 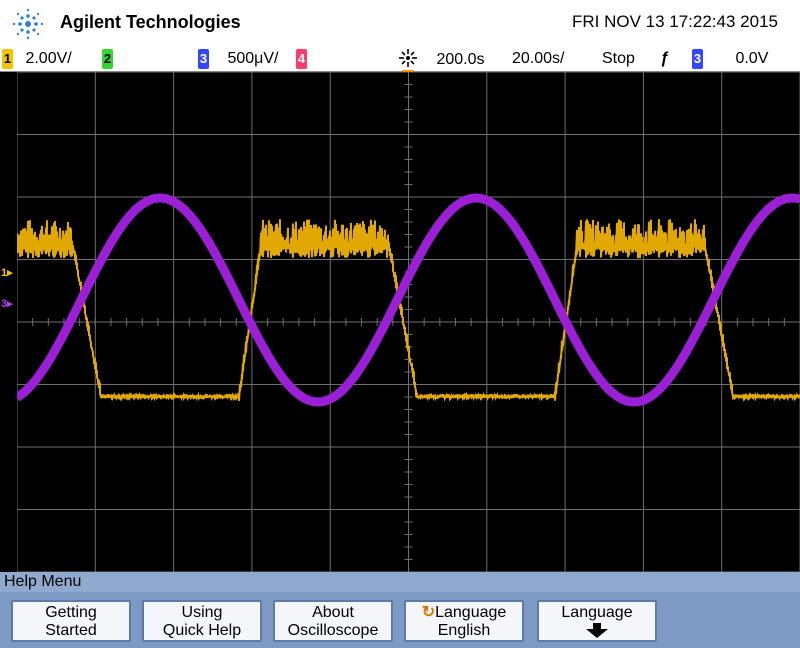 I want to click on ch1-scale: 2.00V/, so click(x=48, y=58).